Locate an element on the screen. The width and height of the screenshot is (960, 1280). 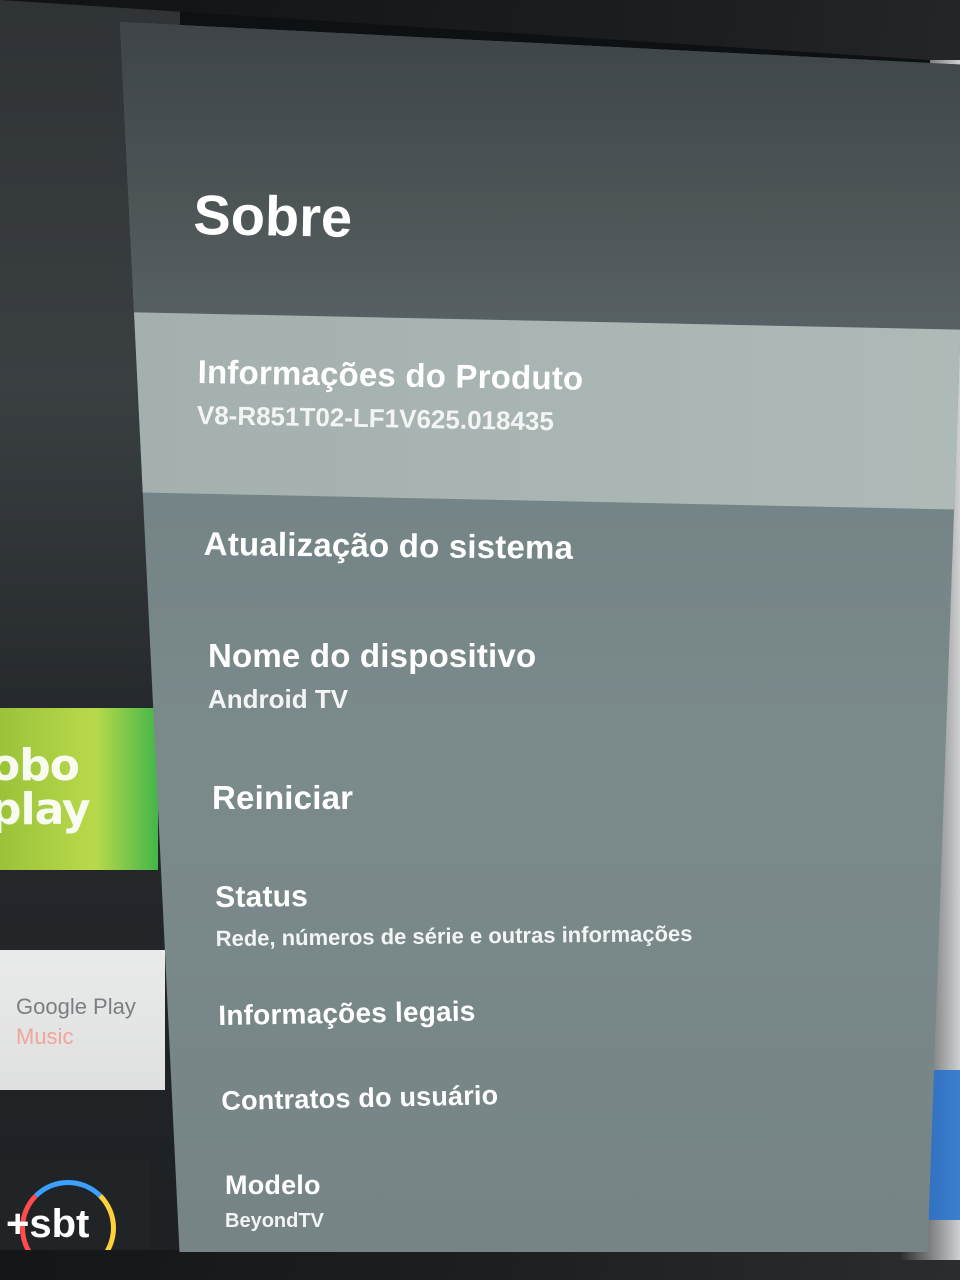
google-play-music-app-tile: Google Play Music is located at coordinates (82, 1020).